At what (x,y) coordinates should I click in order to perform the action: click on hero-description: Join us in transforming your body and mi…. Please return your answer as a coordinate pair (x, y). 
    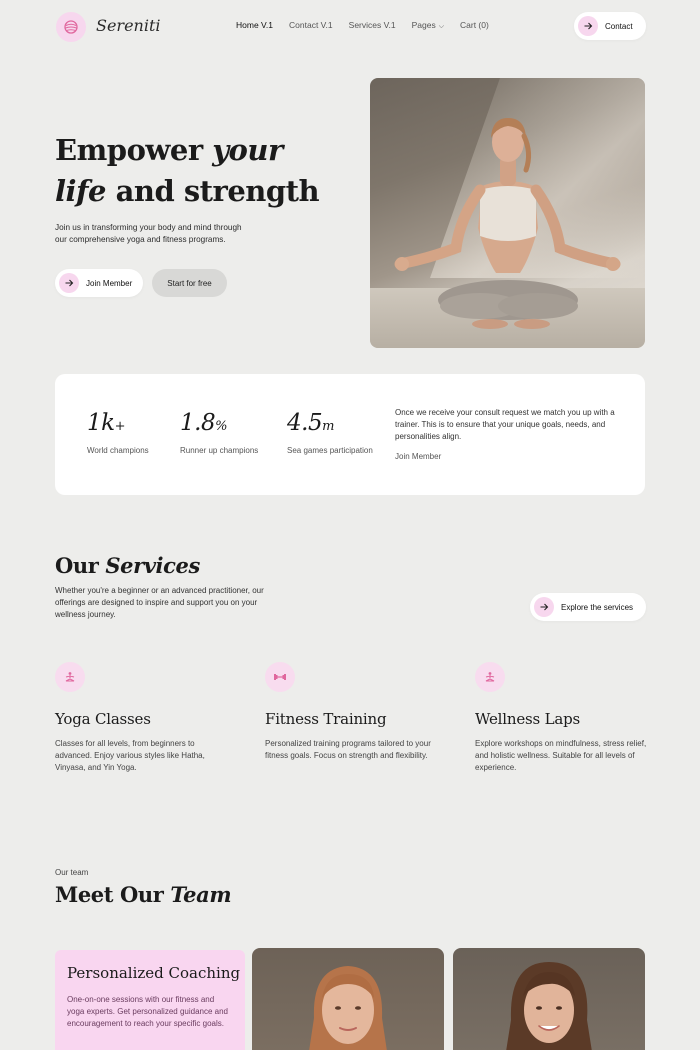
    Looking at the image, I should click on (148, 233).